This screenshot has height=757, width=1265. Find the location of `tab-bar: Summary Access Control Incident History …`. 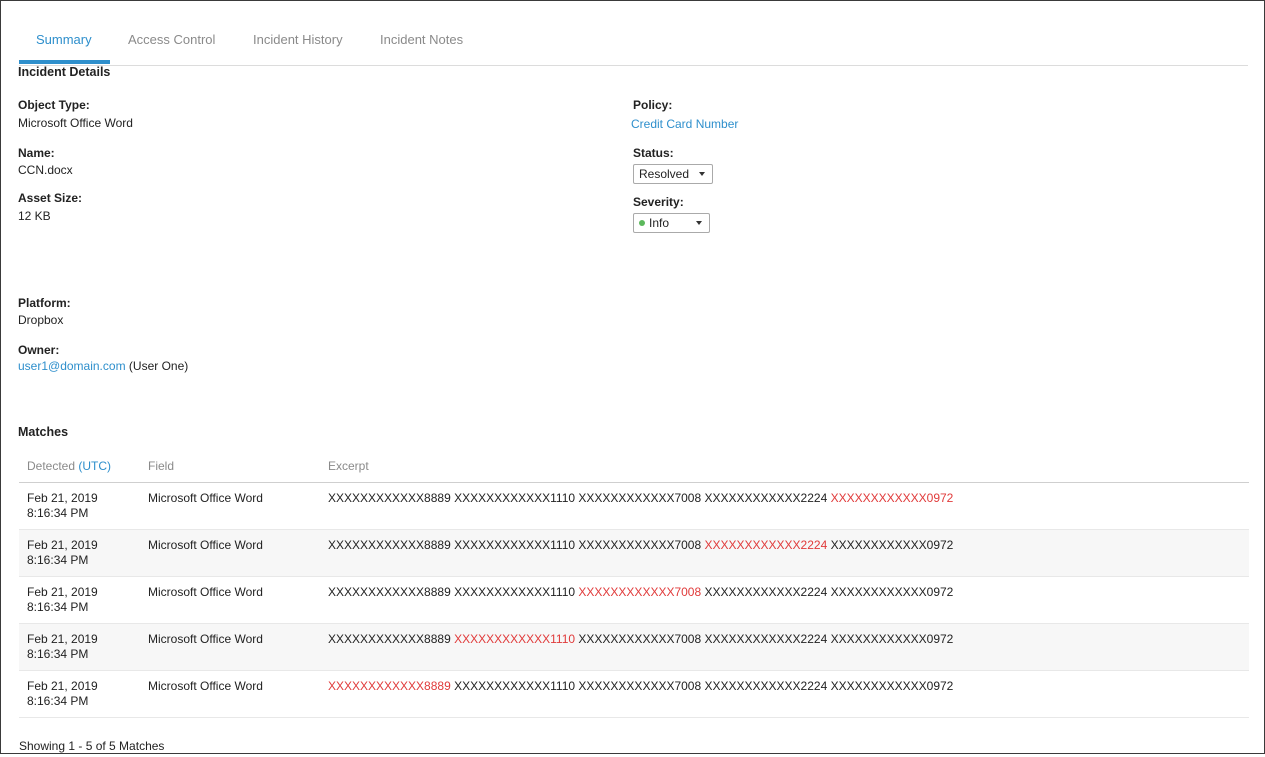

tab-bar: Summary Access Control Incident History … is located at coordinates (633, 45).